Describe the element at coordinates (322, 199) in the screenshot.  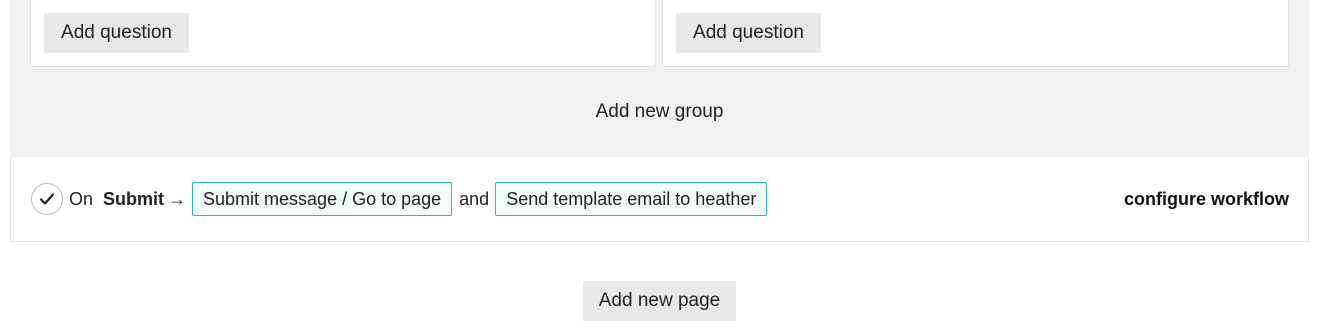
I see `workflow-action-submit-message: Submit message / Go to page` at that location.